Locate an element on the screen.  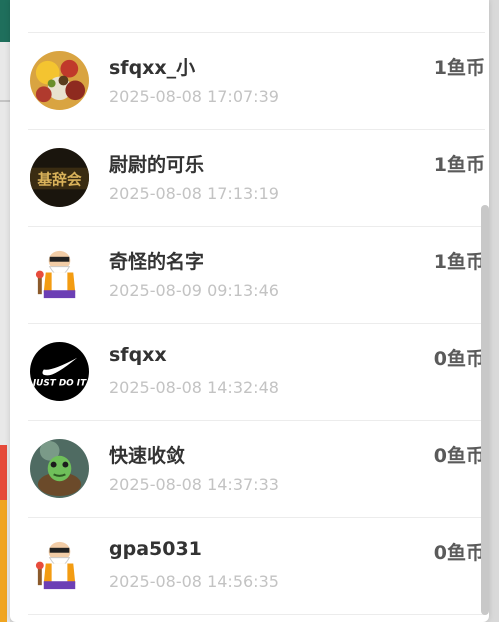
timestamp: 2025-08-08 14:32:48 is located at coordinates (194, 387).